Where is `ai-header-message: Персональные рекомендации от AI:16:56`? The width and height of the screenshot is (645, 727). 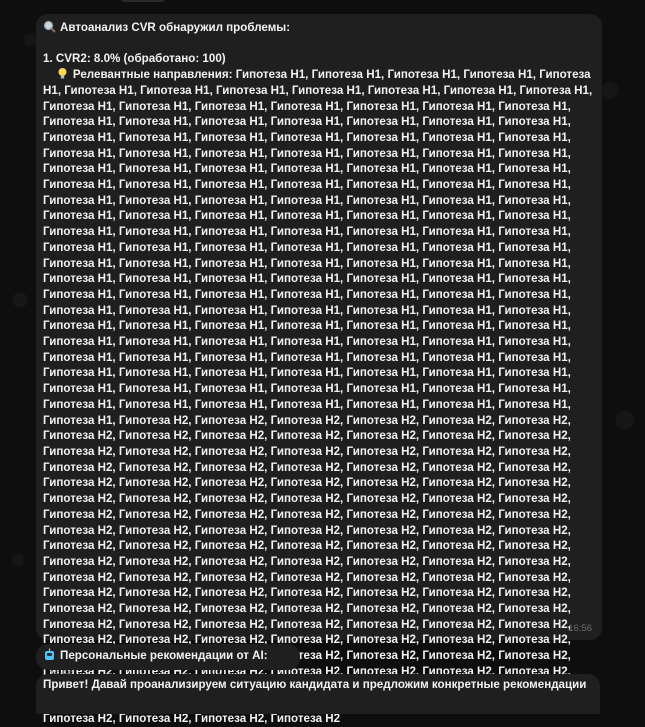
ai-header-message: Персональные рекомендации от AI:16:56 is located at coordinates (168, 662).